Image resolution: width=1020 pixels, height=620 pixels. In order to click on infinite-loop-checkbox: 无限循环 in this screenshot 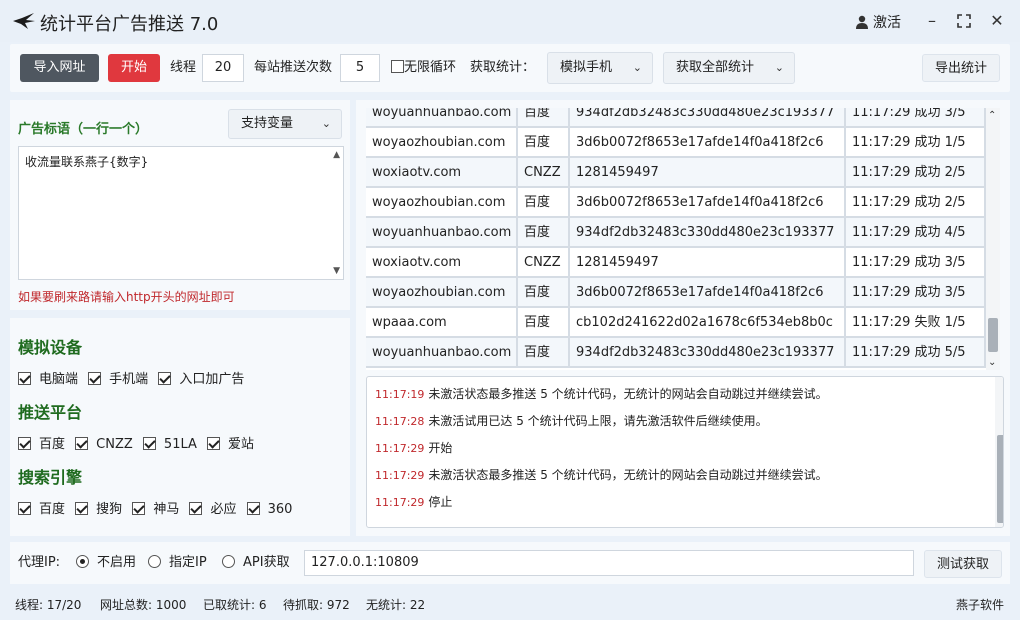, I will do `click(423, 68)`.